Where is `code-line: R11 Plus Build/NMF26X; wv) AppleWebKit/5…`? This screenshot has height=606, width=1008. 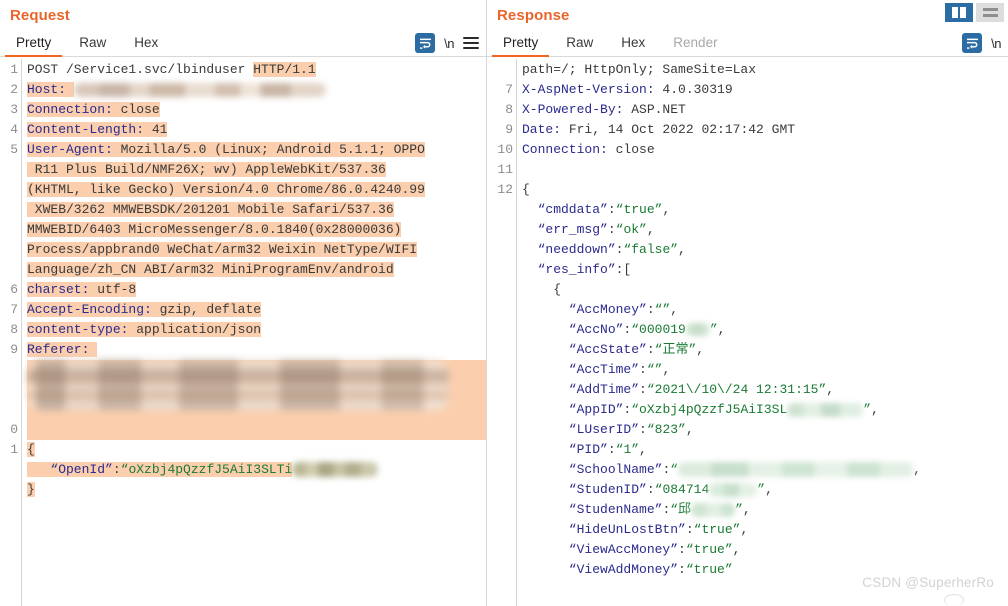 code-line: R11 Plus Build/NMF26X; wv) AppleWebKit/5… is located at coordinates (256, 170).